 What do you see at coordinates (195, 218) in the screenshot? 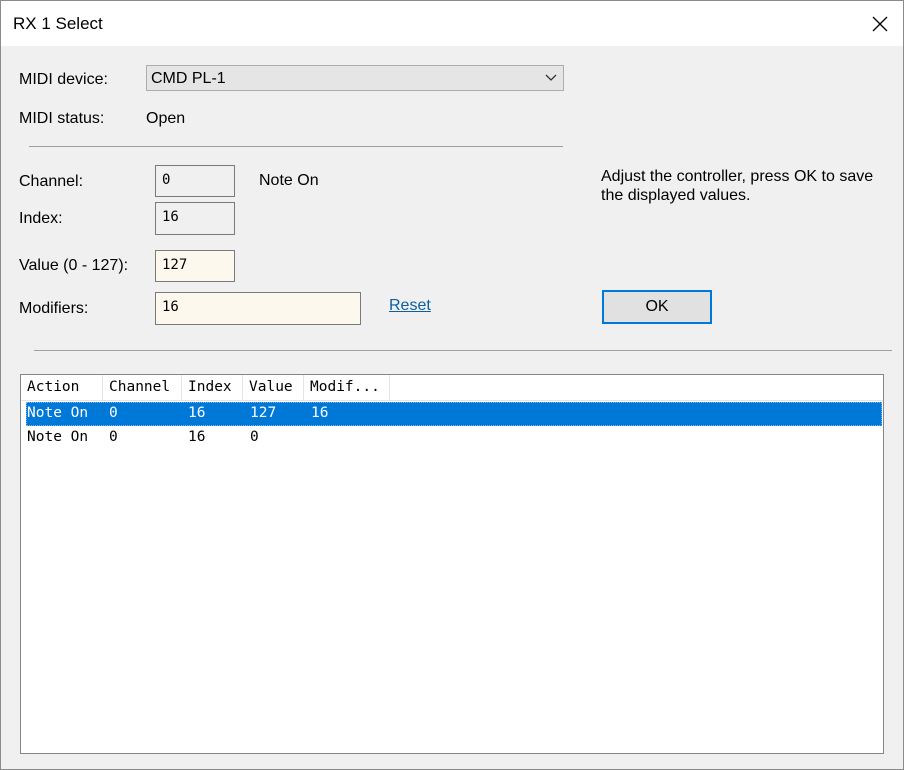
I see `index-field: 16` at bounding box center [195, 218].